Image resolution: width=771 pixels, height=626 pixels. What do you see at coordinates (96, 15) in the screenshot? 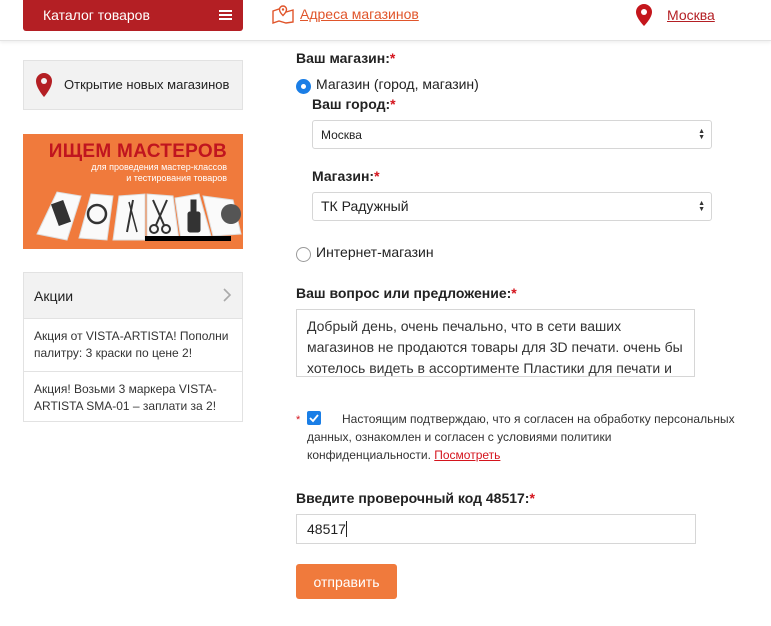
I see `catalog-button-label: Каталог товаров` at bounding box center [96, 15].